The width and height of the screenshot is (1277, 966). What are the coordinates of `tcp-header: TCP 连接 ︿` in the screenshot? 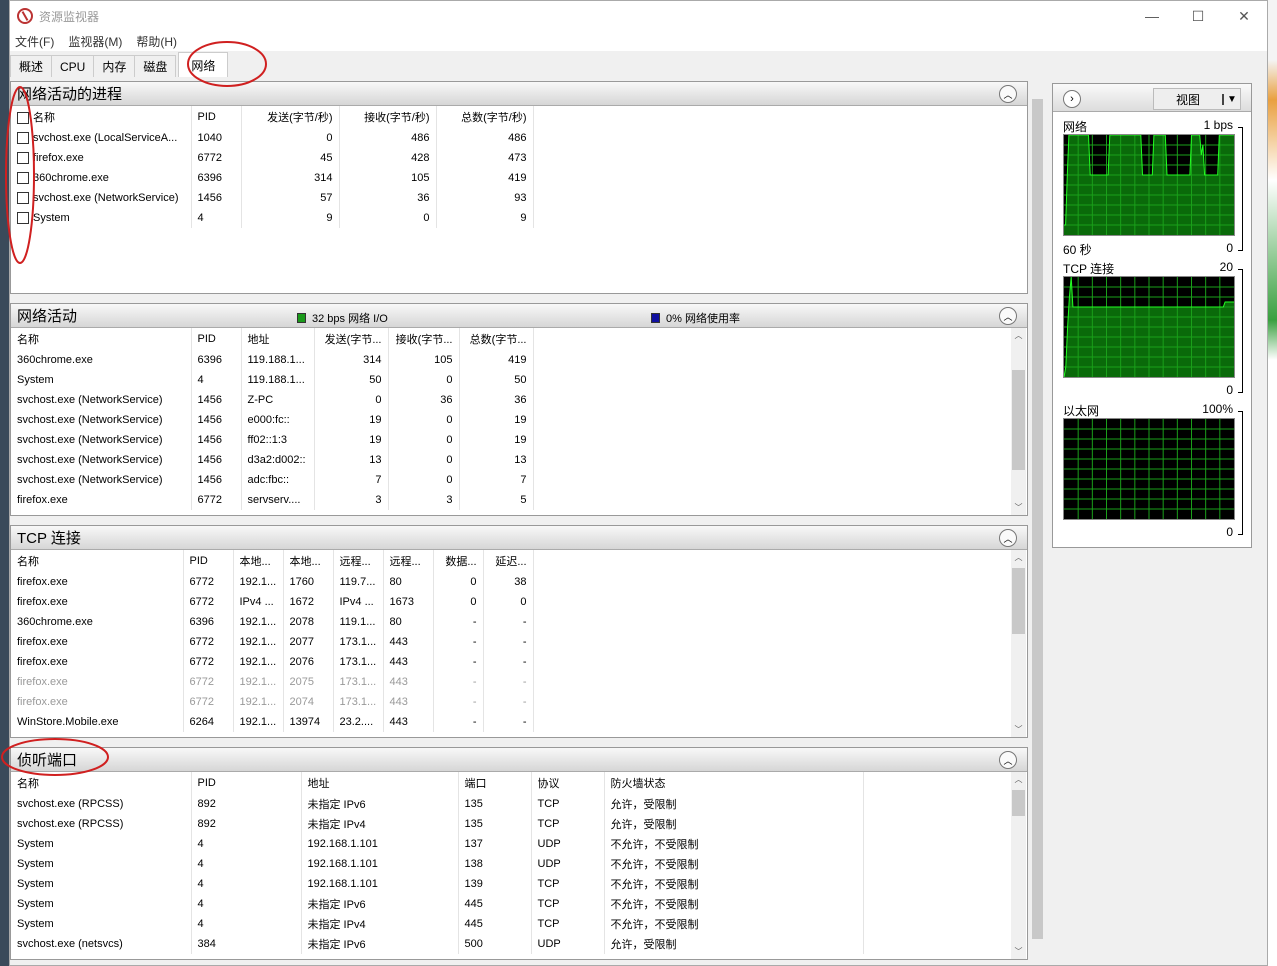 It's located at (519, 538).